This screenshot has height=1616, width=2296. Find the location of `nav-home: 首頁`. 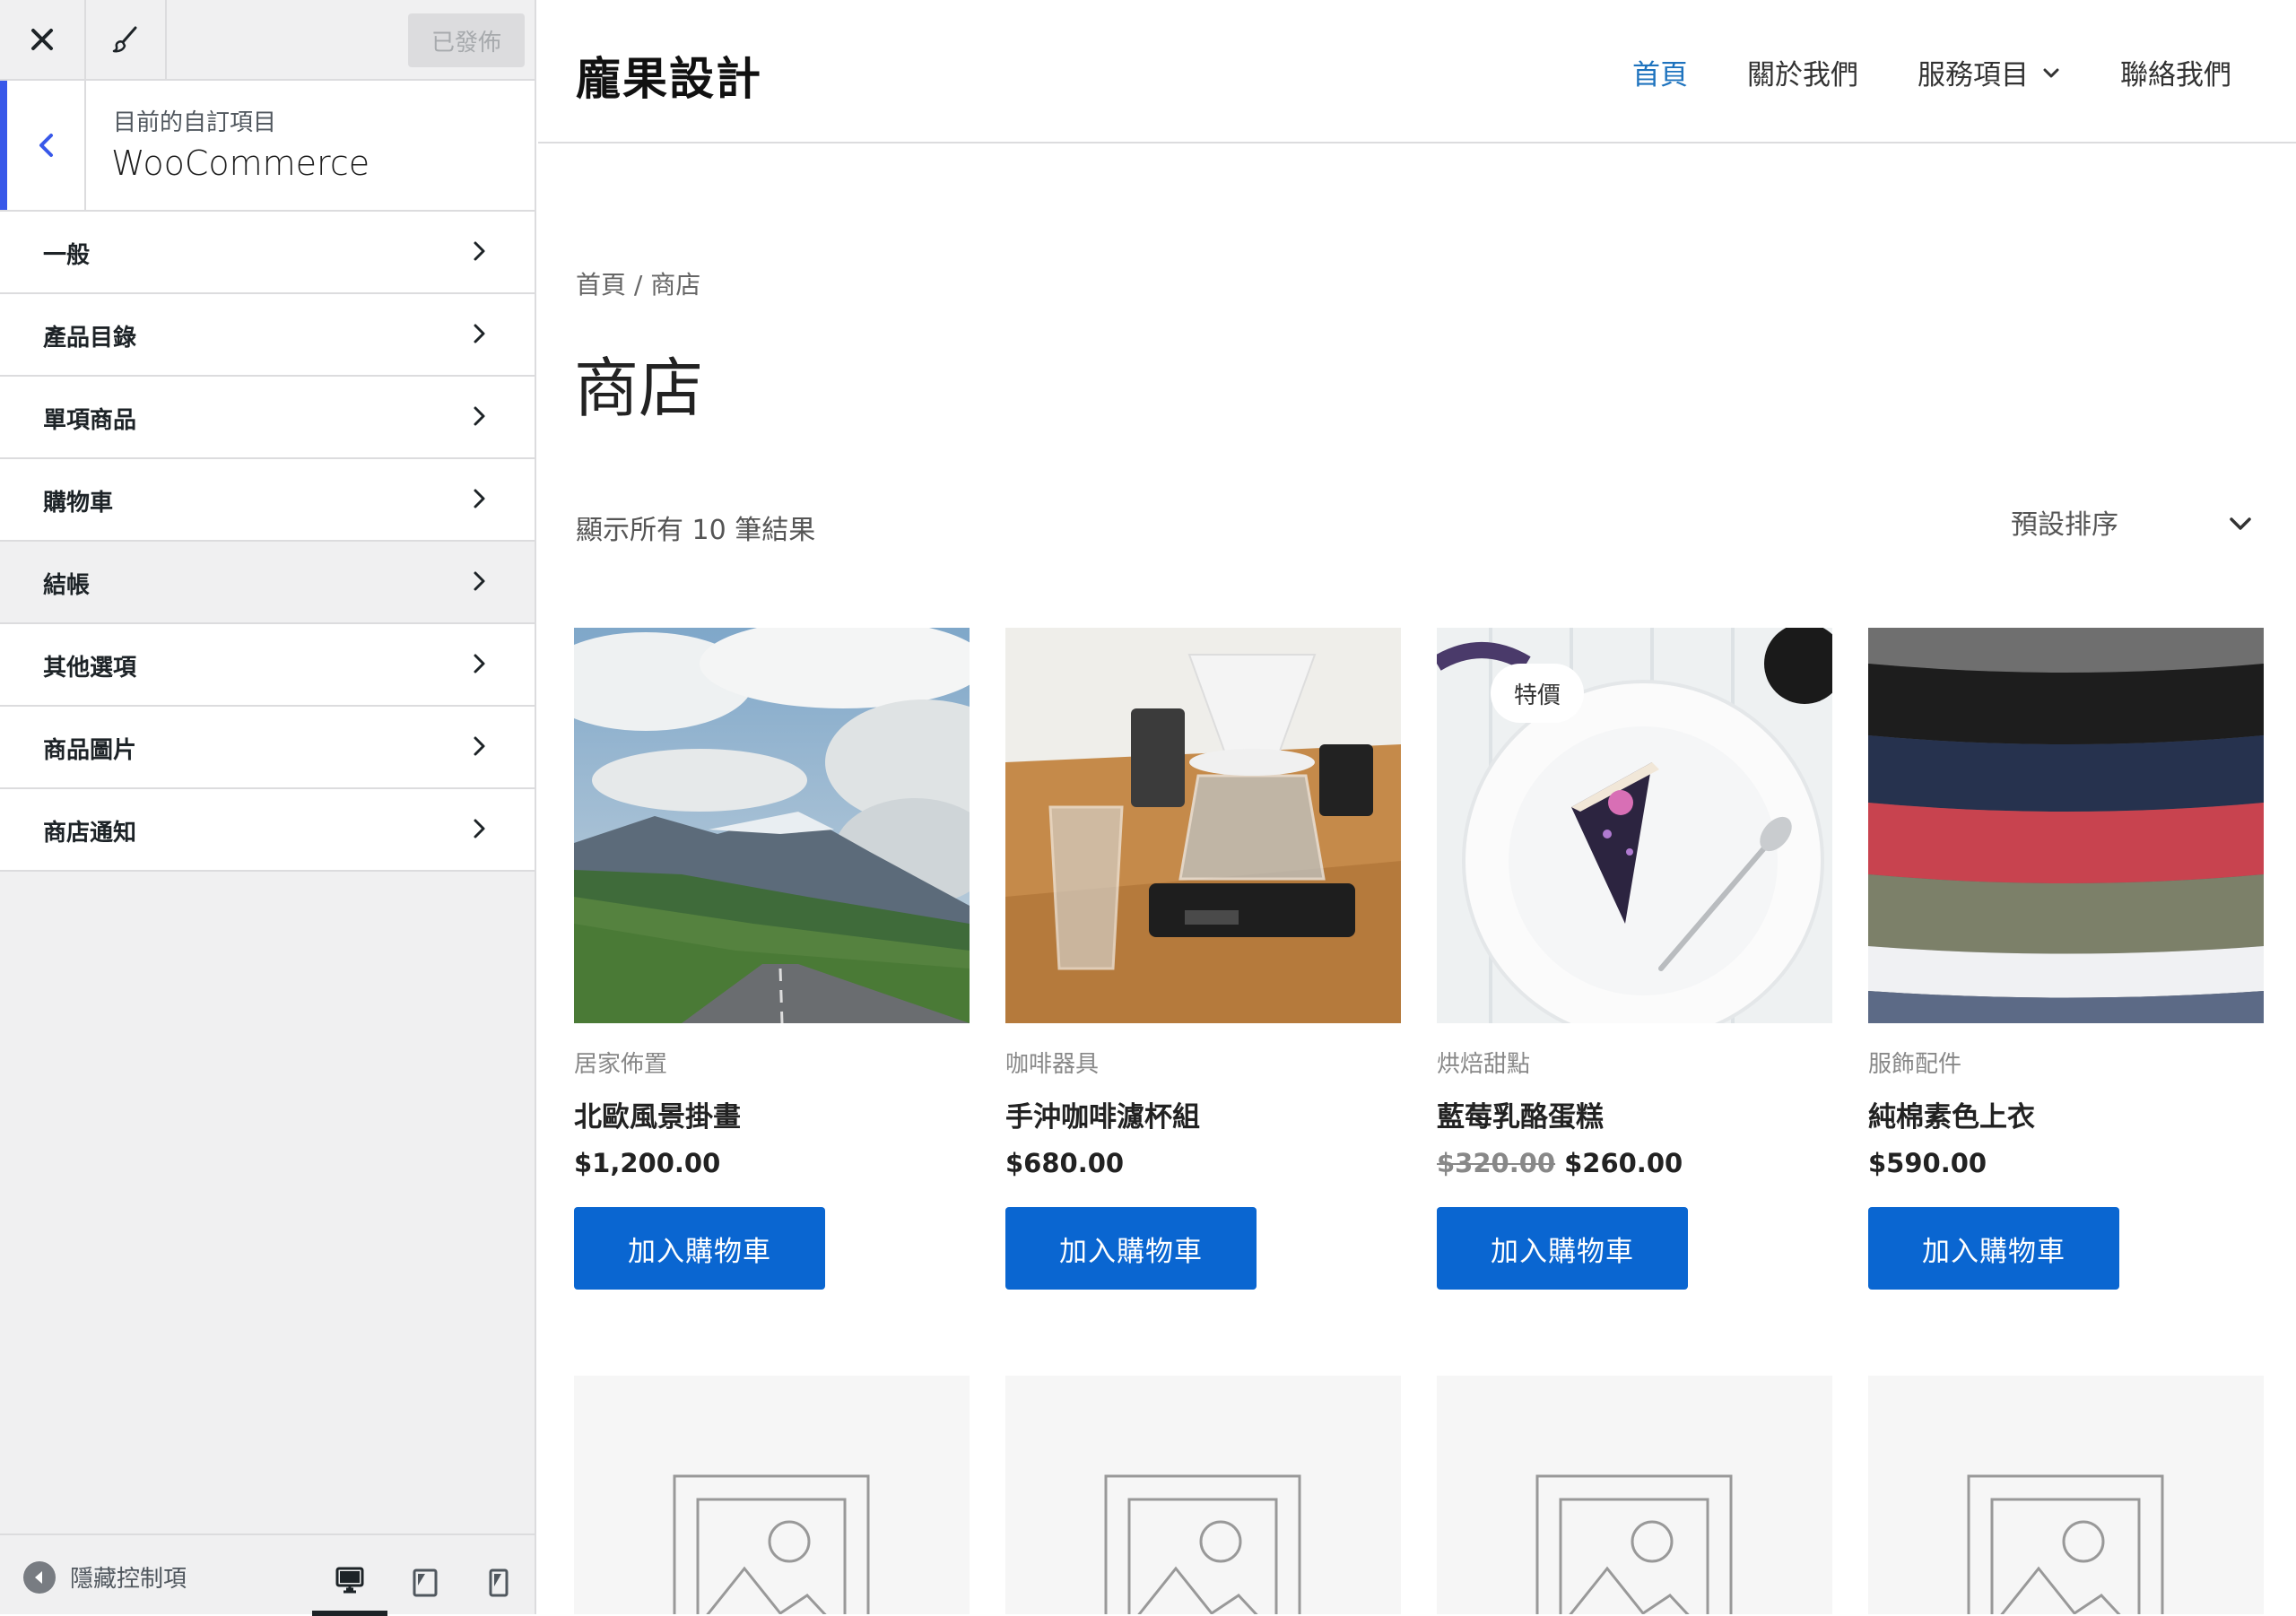

nav-home: 首頁 is located at coordinates (1660, 72).